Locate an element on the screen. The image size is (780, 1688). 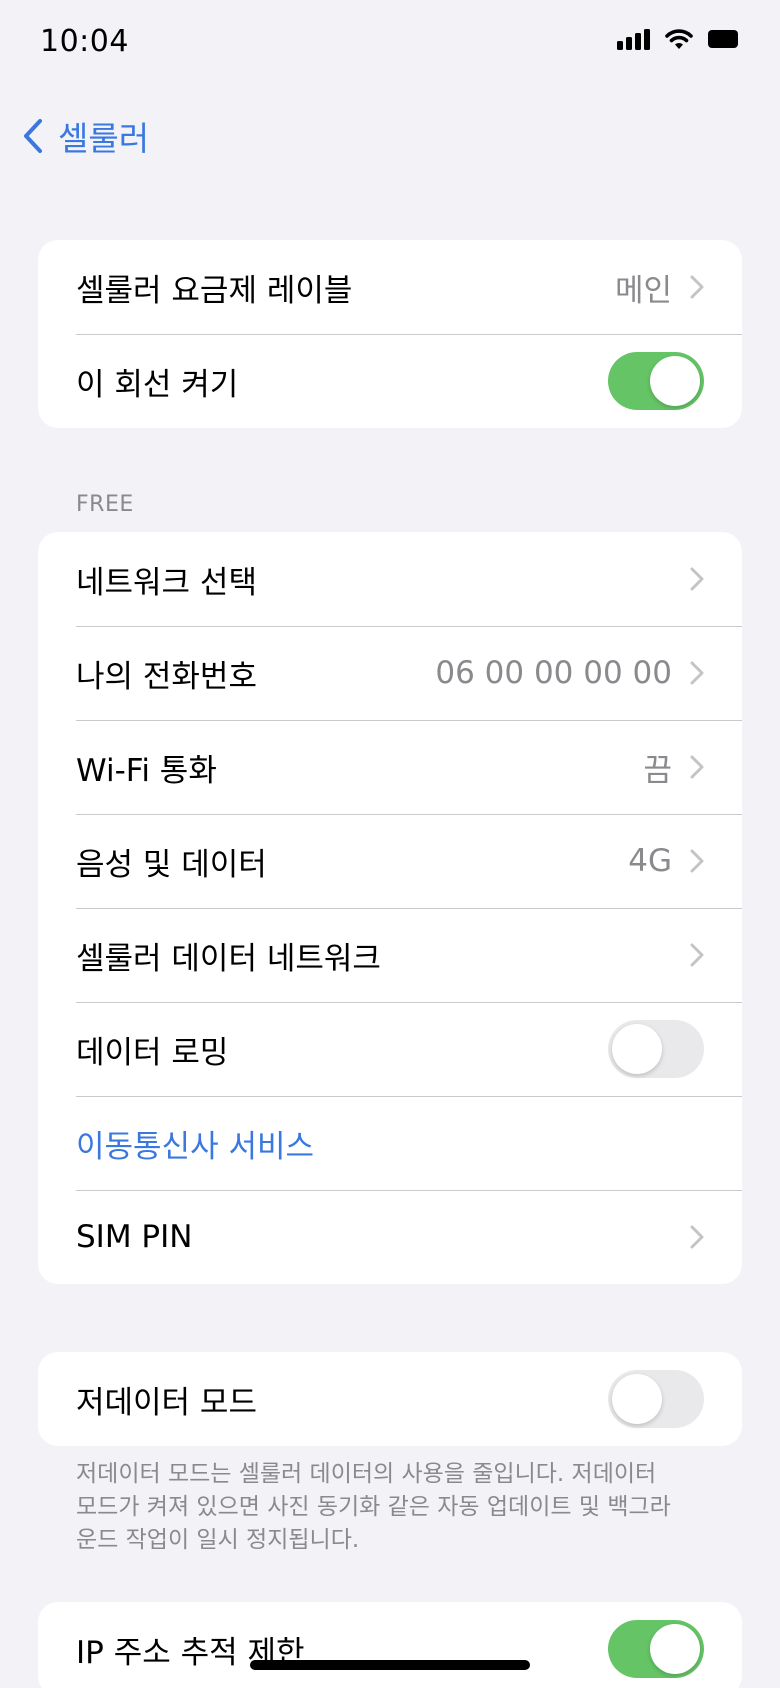
my-number-row: 나의 전화번호 06 00 00 00 00 is located at coordinates (390, 673).